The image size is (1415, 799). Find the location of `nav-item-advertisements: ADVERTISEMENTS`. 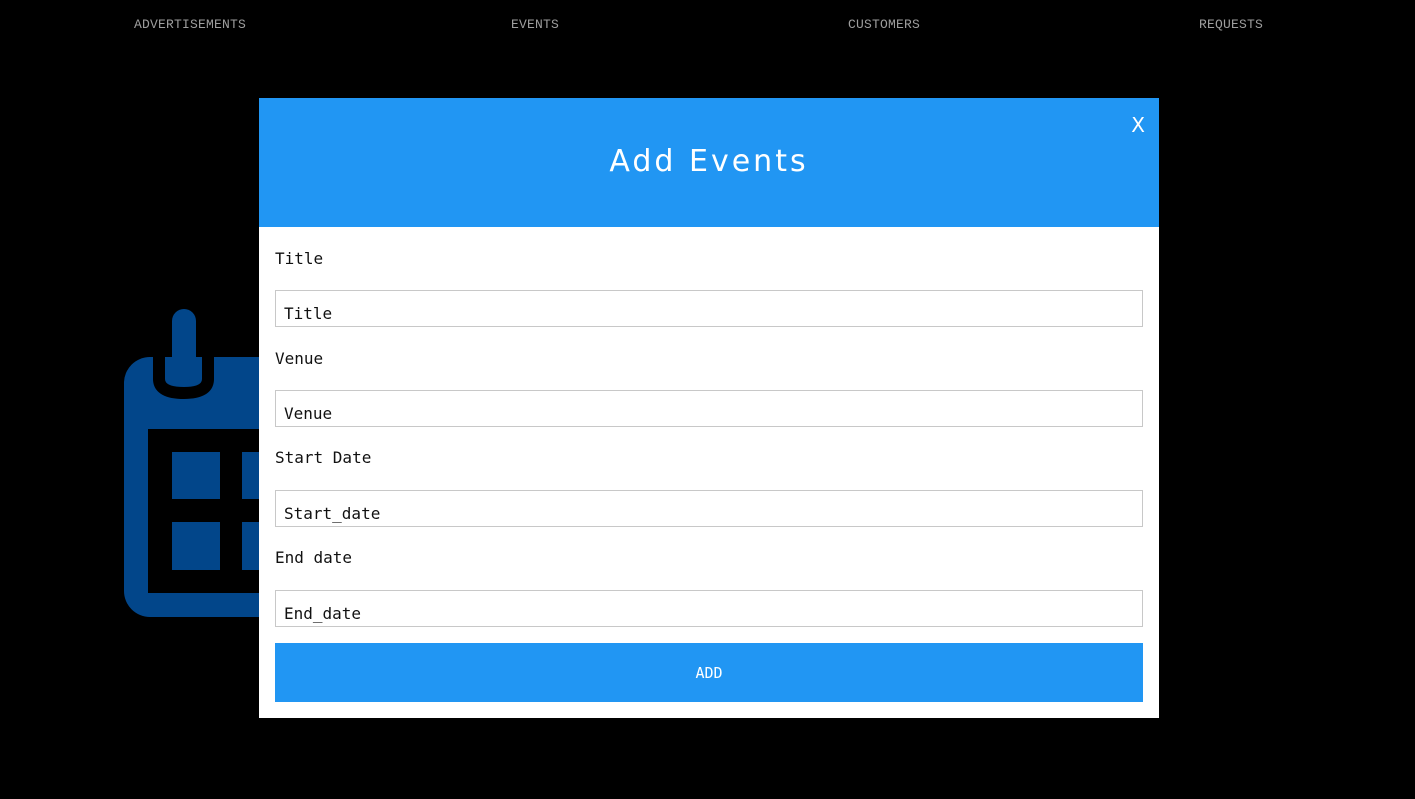

nav-item-advertisements: ADVERTISEMENTS is located at coordinates (190, 24).